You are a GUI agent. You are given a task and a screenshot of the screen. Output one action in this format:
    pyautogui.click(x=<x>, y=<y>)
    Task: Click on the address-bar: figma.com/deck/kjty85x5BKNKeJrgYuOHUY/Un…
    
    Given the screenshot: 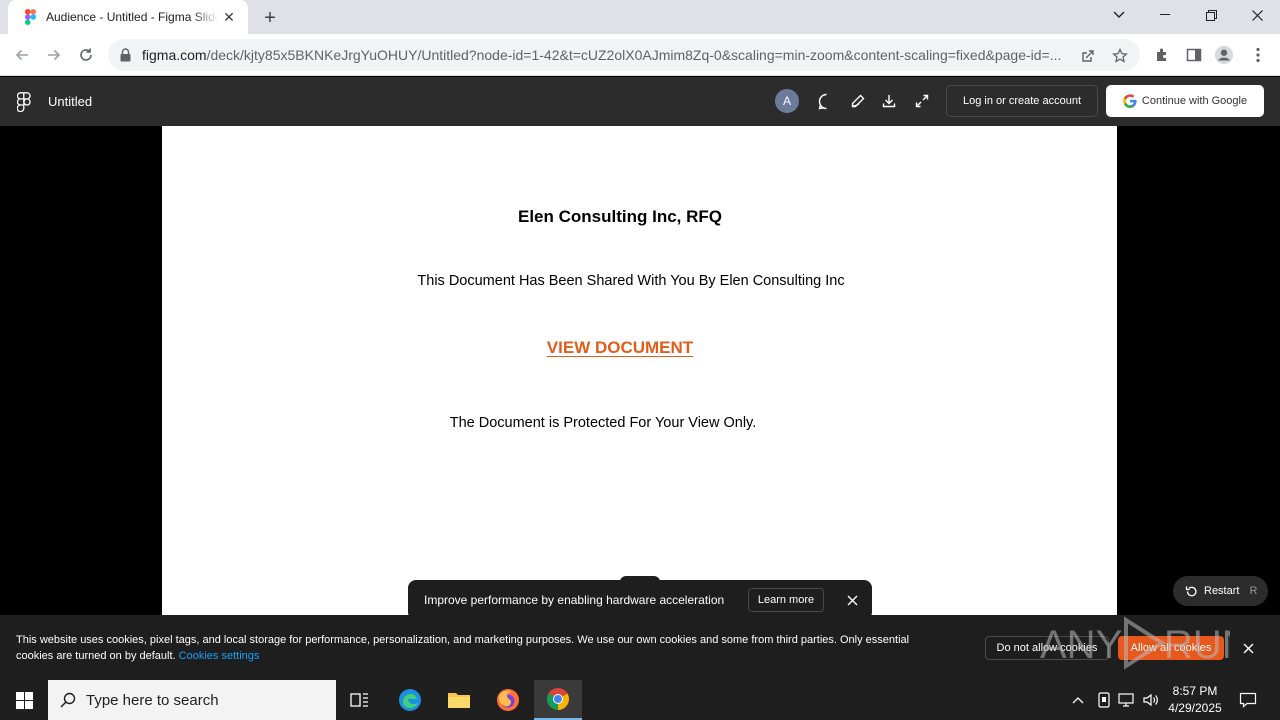 What is the action you would take?
    pyautogui.click(x=624, y=55)
    